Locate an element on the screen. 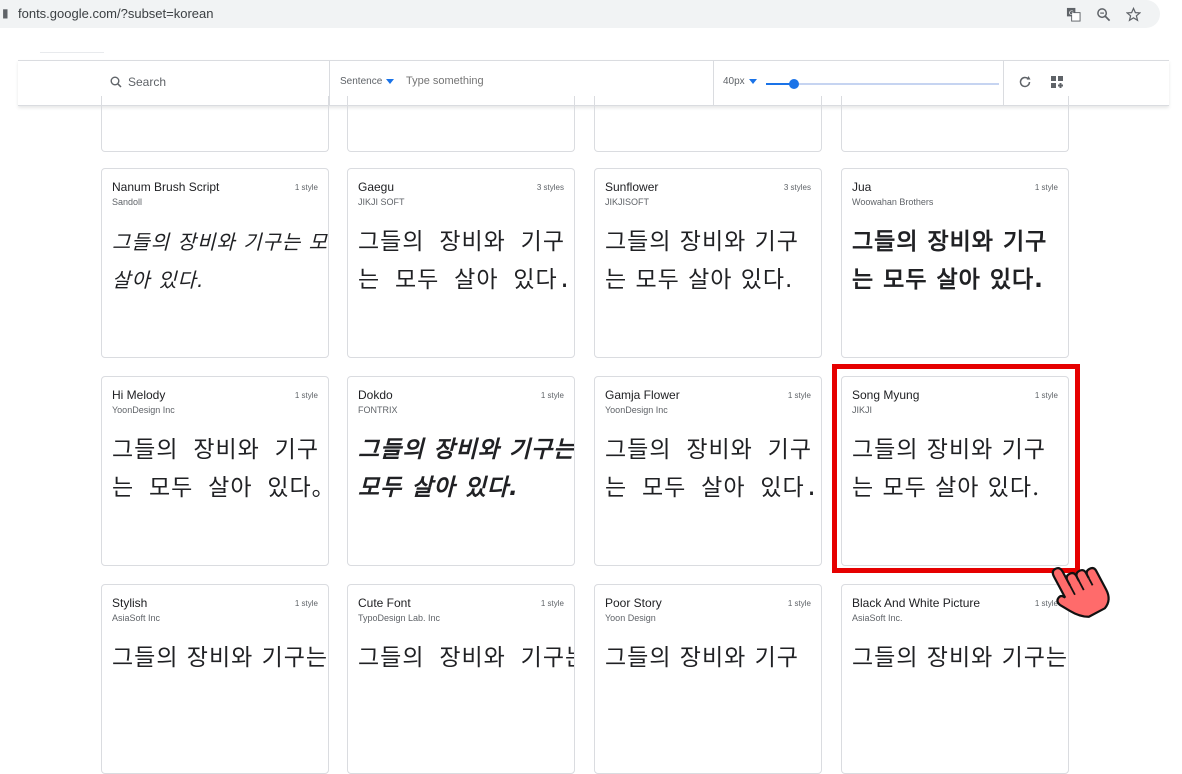  font-card: Poor Story Yoon Design 1 style 그들의 장비와 기구 is located at coordinates (708, 679).